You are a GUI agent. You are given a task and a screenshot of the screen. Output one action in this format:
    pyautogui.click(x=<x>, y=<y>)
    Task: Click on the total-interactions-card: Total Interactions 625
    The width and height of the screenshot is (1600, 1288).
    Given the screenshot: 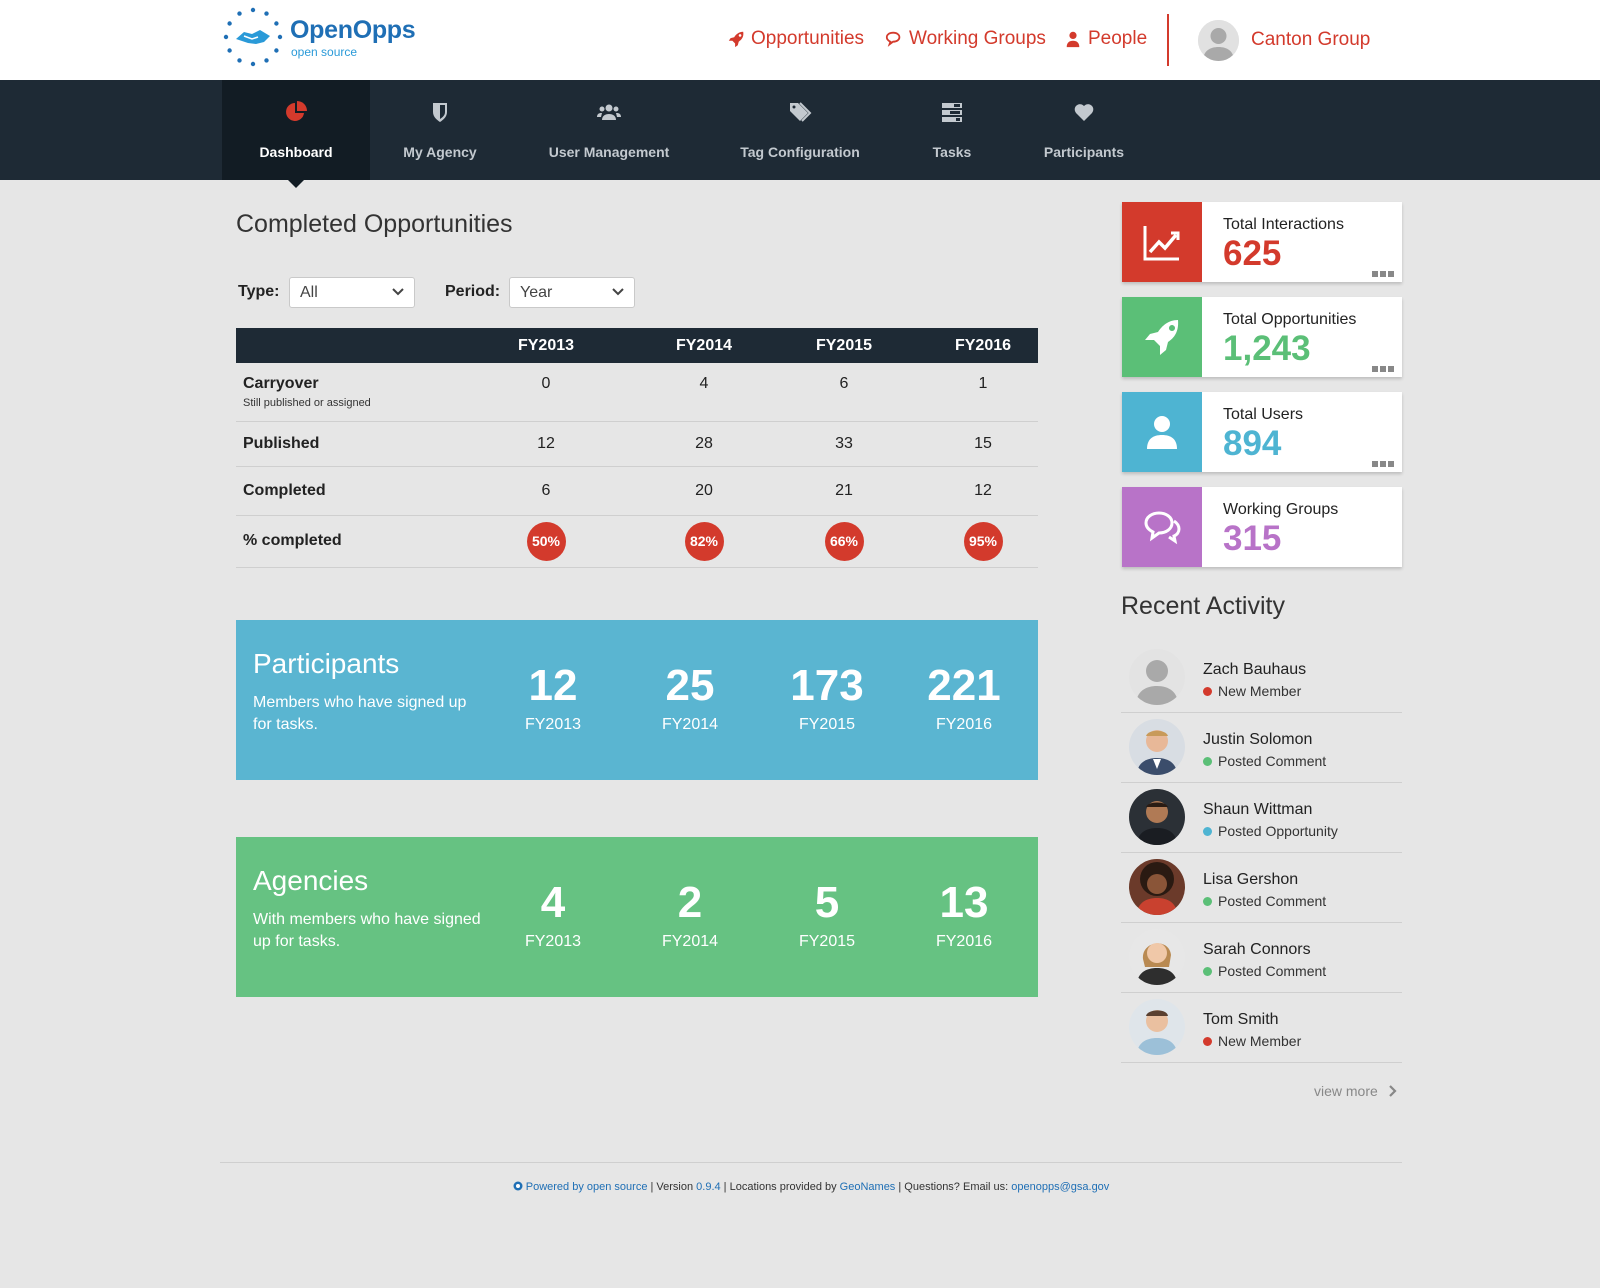 What is the action you would take?
    pyautogui.click(x=1262, y=242)
    